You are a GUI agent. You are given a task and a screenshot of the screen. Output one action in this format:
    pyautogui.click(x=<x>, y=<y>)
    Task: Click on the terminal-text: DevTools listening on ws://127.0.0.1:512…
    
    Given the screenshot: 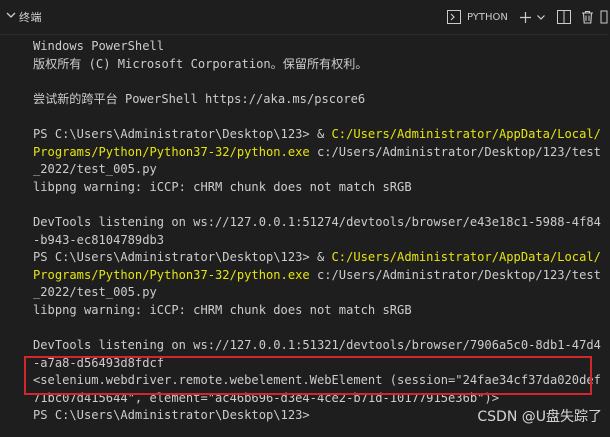 What is the action you would take?
    pyautogui.click(x=317, y=221)
    